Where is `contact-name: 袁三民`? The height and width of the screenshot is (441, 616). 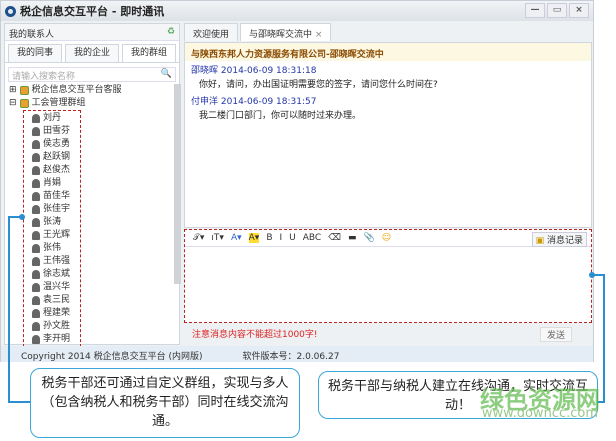 contact-name: 袁三民 is located at coordinates (57, 300).